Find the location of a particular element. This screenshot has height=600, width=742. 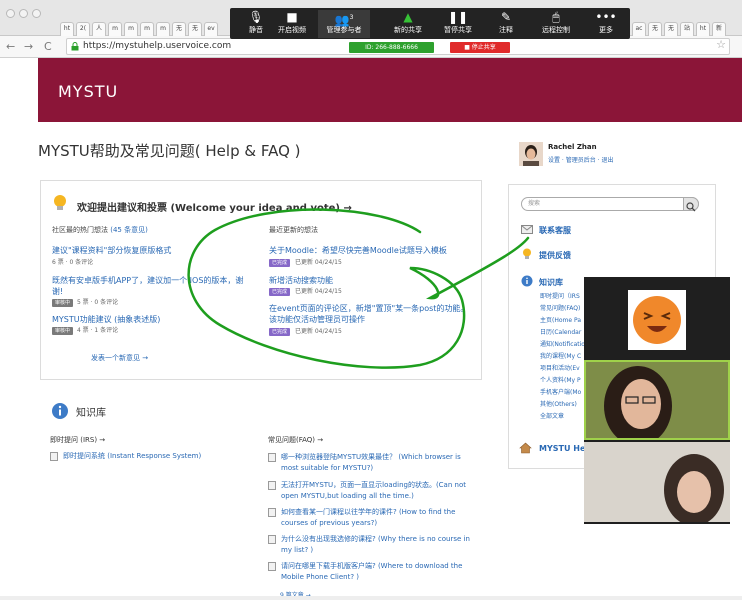

more-button: ••• 更多 is located at coordinates (606, 24).